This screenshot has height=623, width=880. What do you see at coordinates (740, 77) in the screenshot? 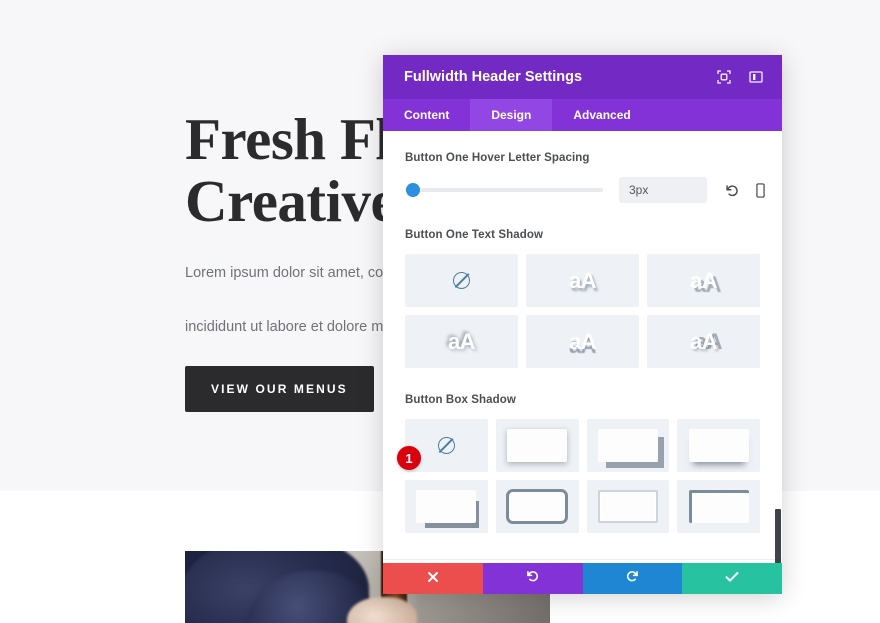
I see `modal-title-actions` at bounding box center [740, 77].